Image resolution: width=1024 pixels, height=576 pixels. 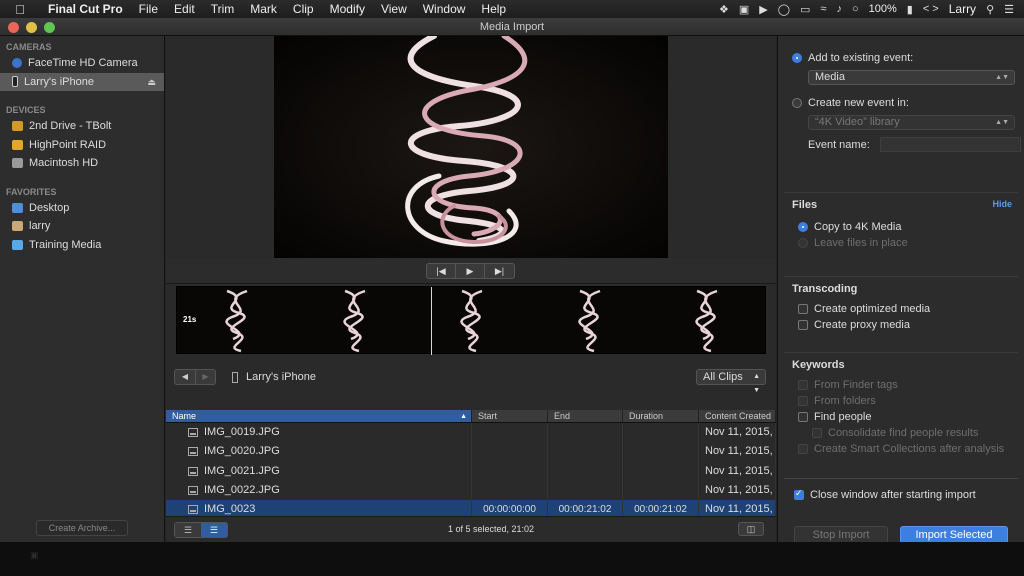 I want to click on battery-icon: ▮, so click(x=910, y=9).